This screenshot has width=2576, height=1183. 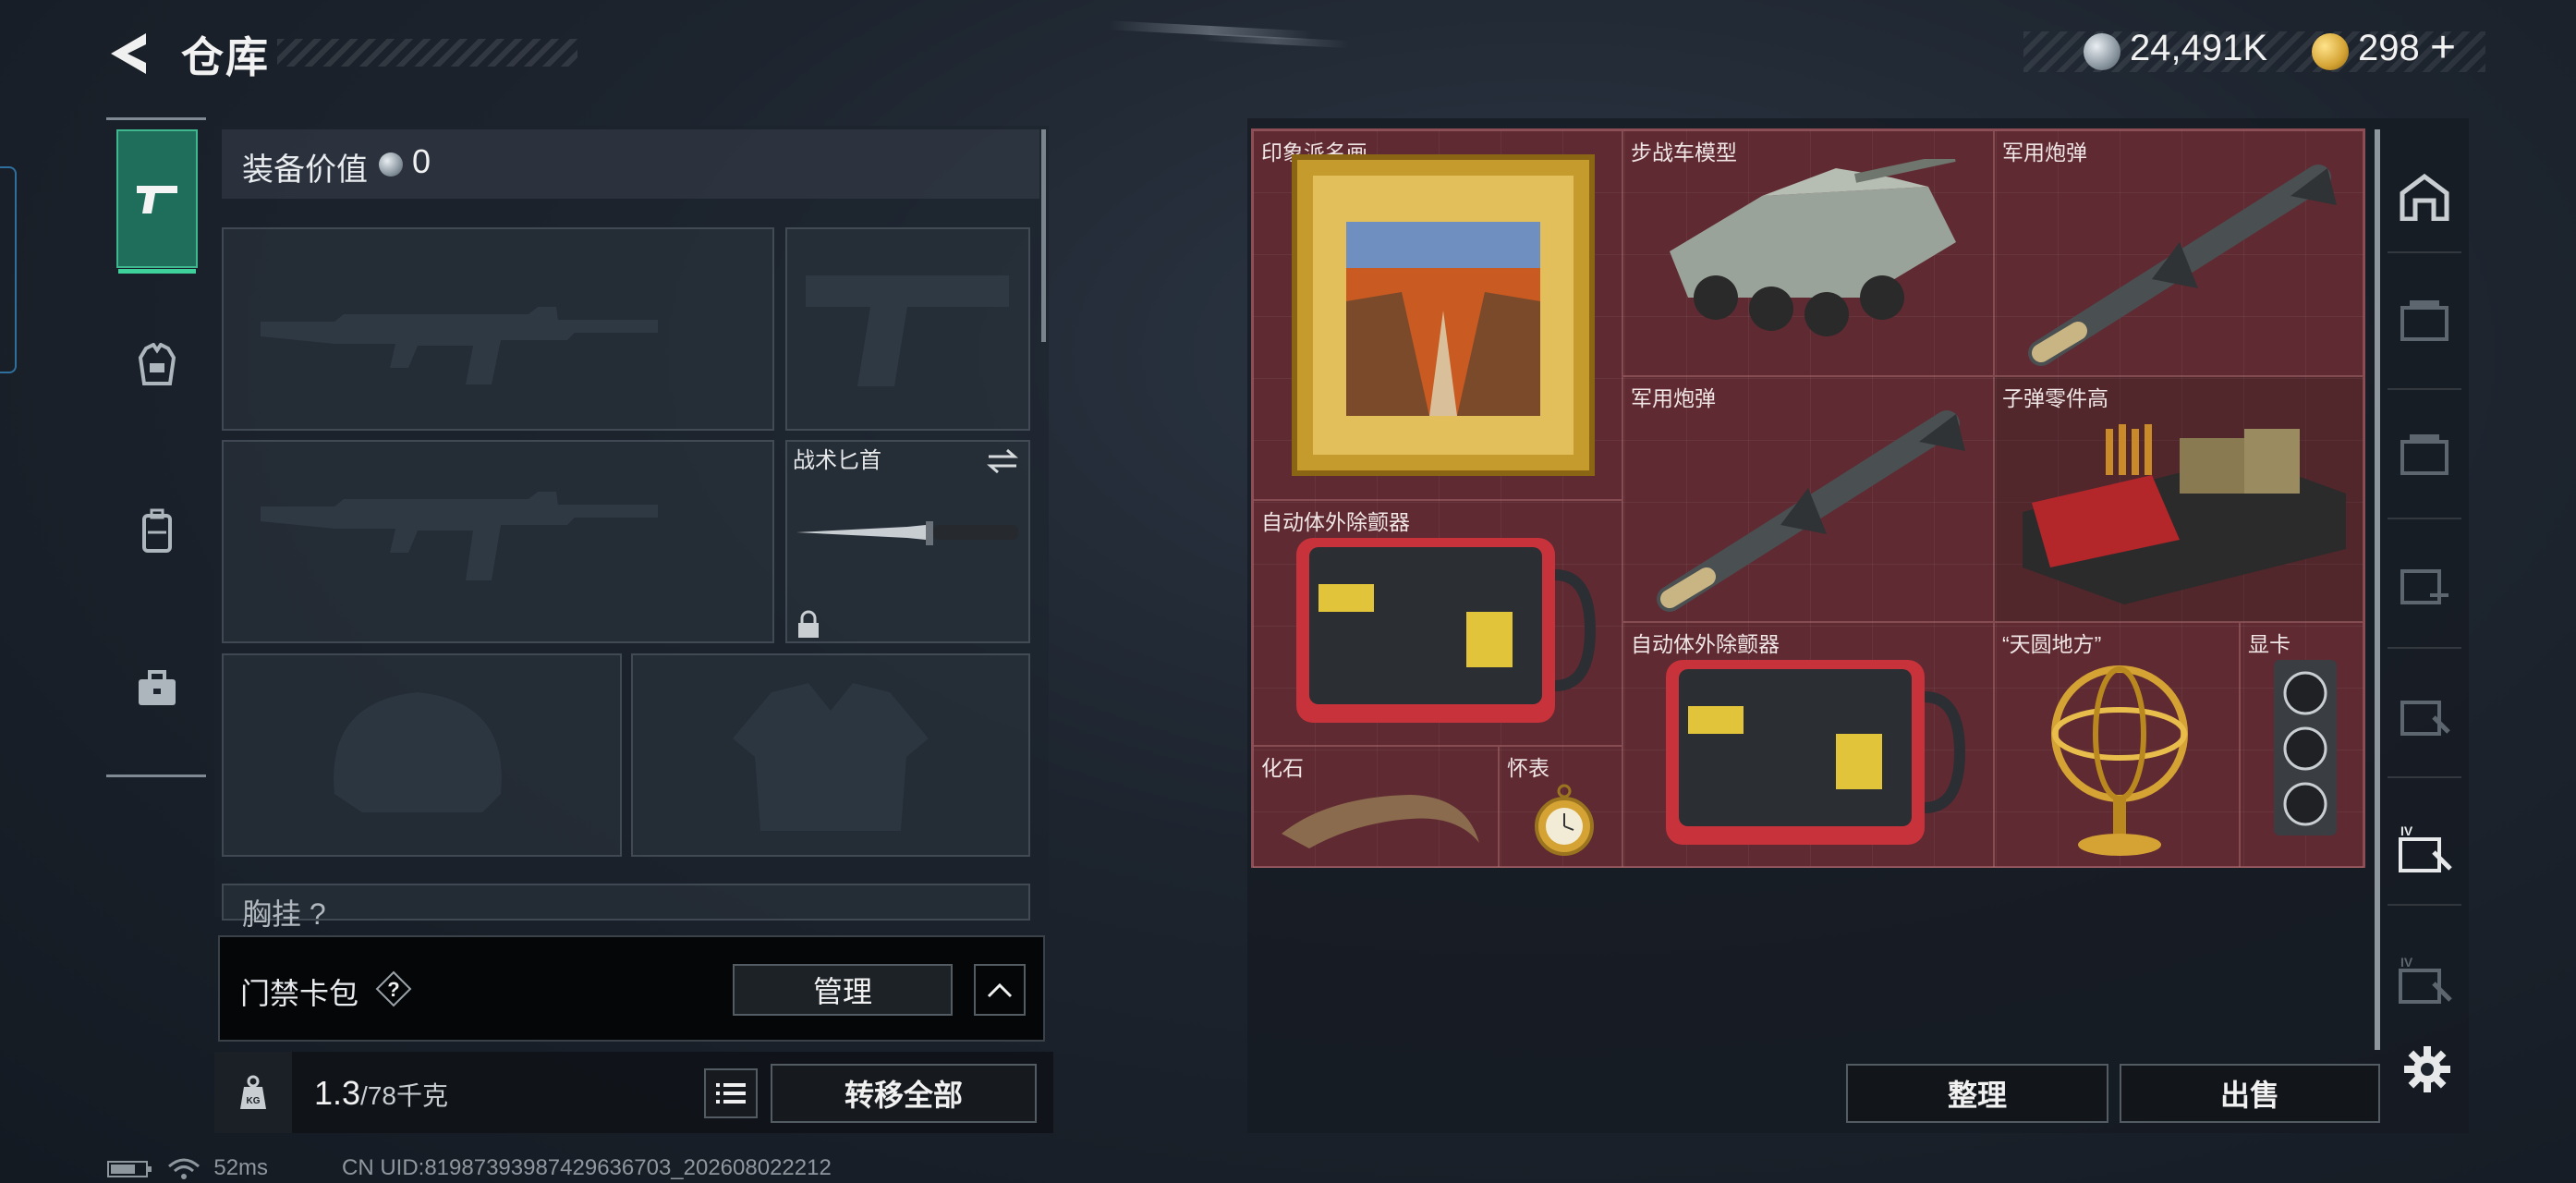 I want to click on stash-item-painting: 印象派名画, so click(x=1437, y=315).